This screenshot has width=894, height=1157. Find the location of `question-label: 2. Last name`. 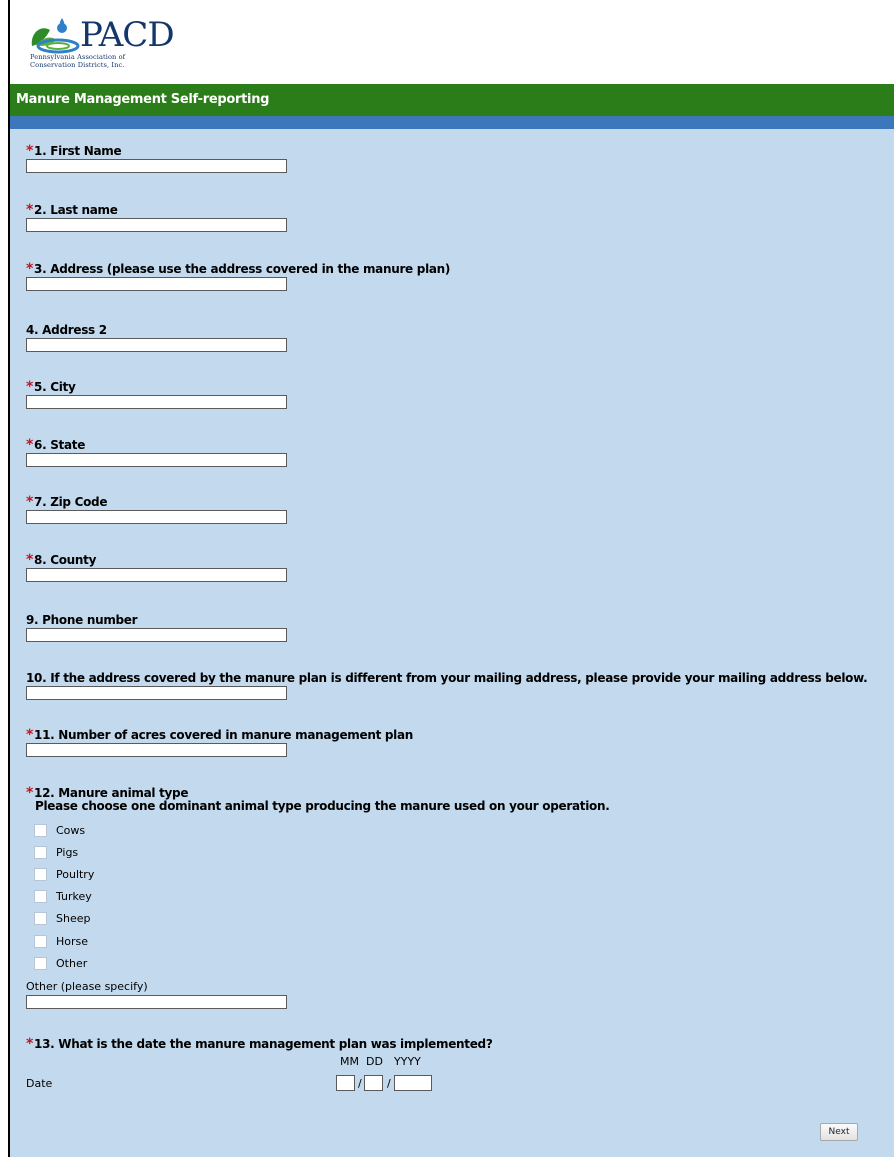

question-label: 2. Last name is located at coordinates (76, 210).